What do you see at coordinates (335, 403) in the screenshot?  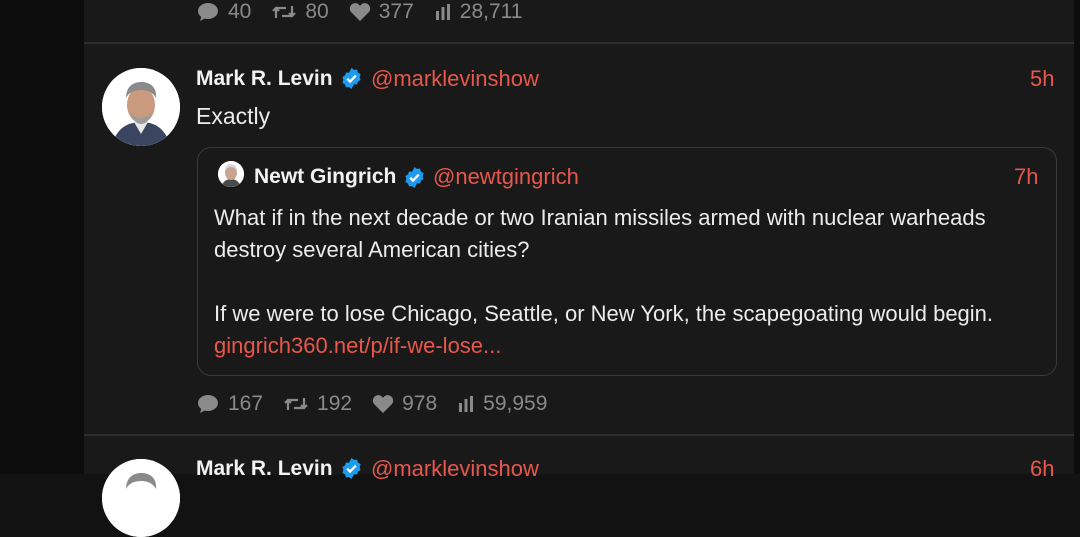 I see `retweet-count: 192` at bounding box center [335, 403].